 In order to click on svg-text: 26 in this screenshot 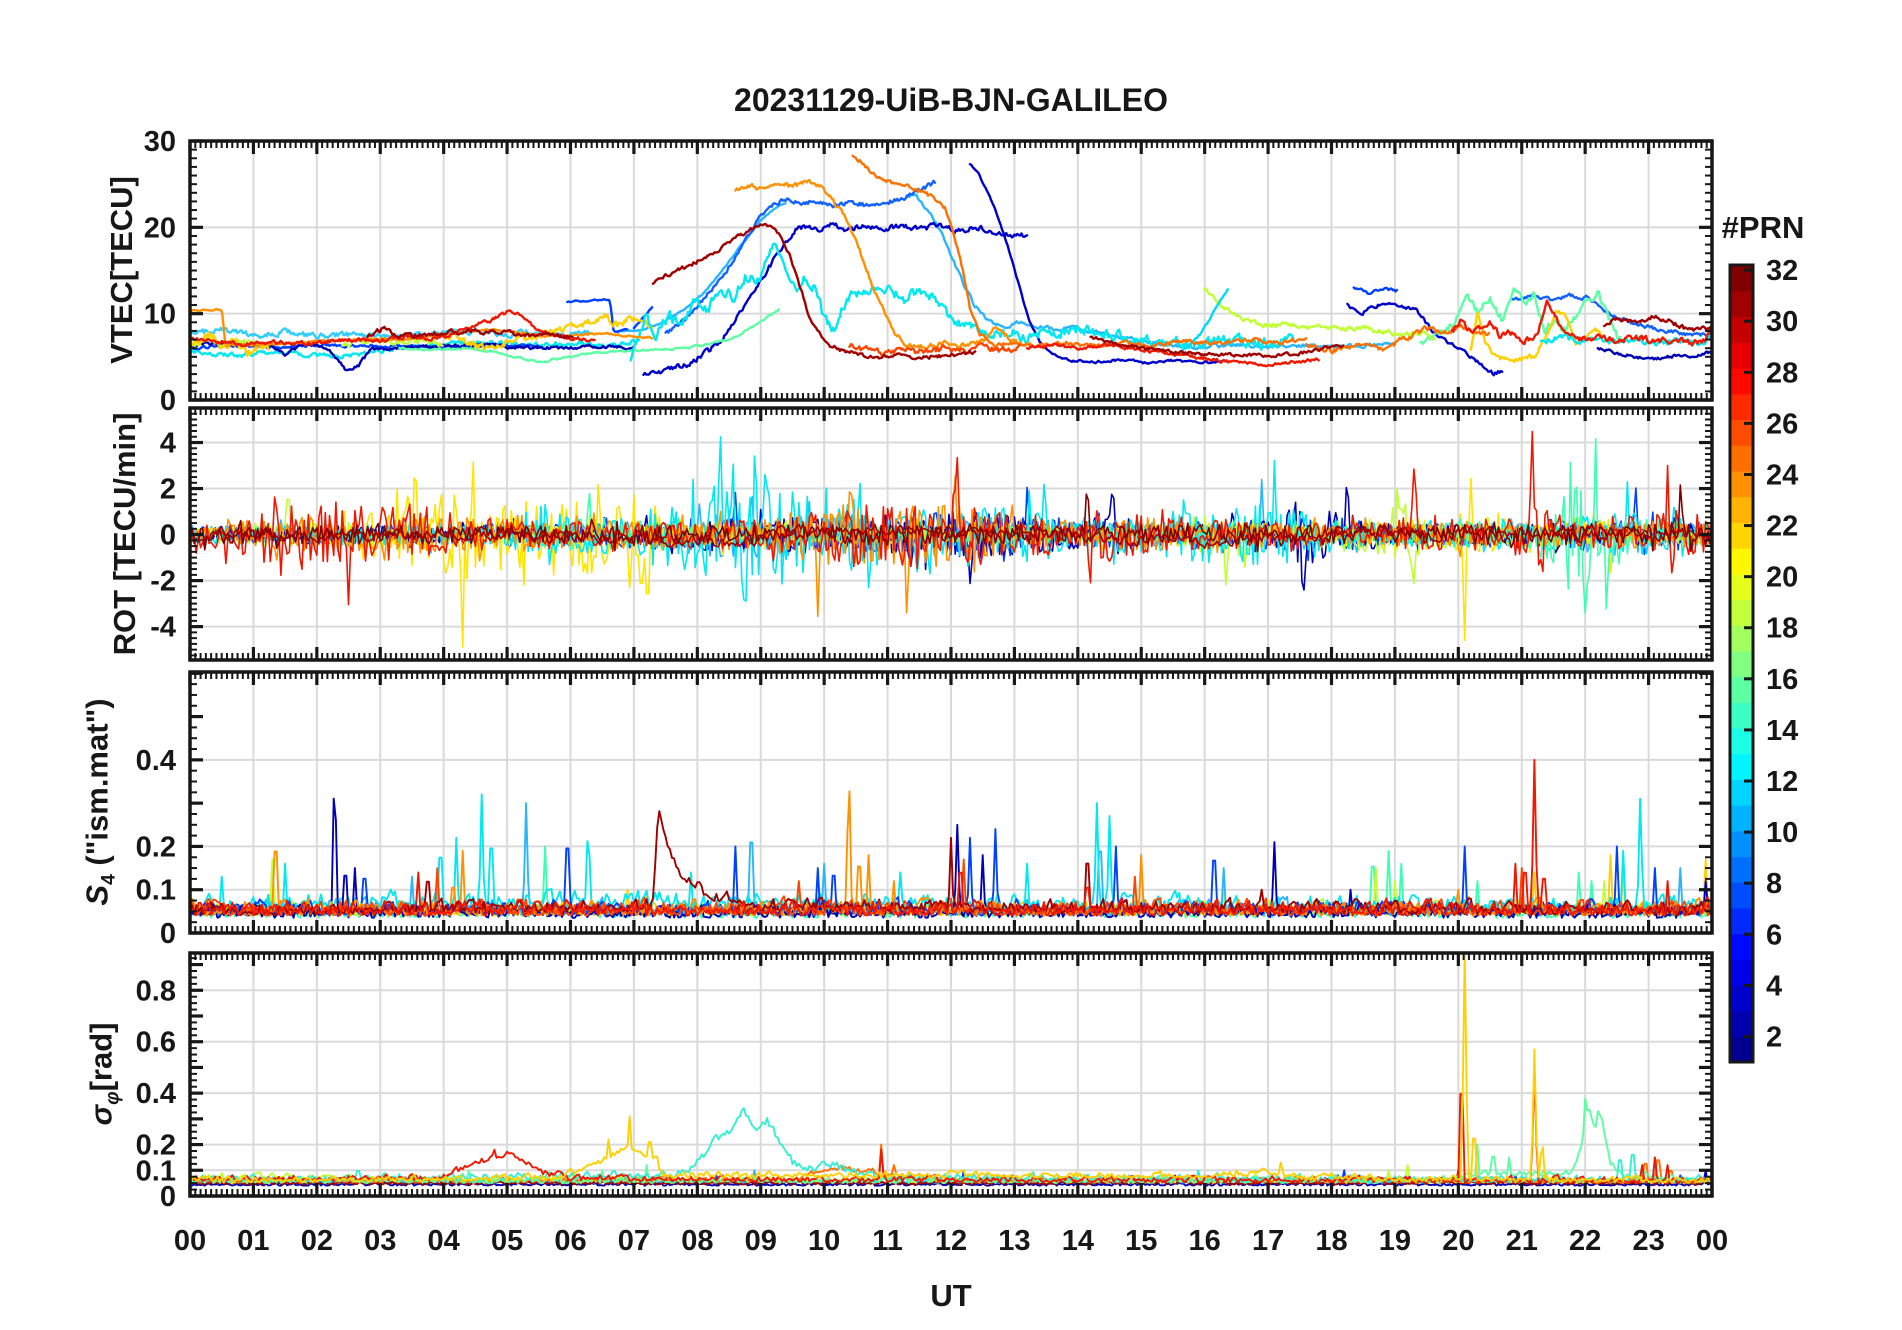, I will do `click(1782, 424)`.